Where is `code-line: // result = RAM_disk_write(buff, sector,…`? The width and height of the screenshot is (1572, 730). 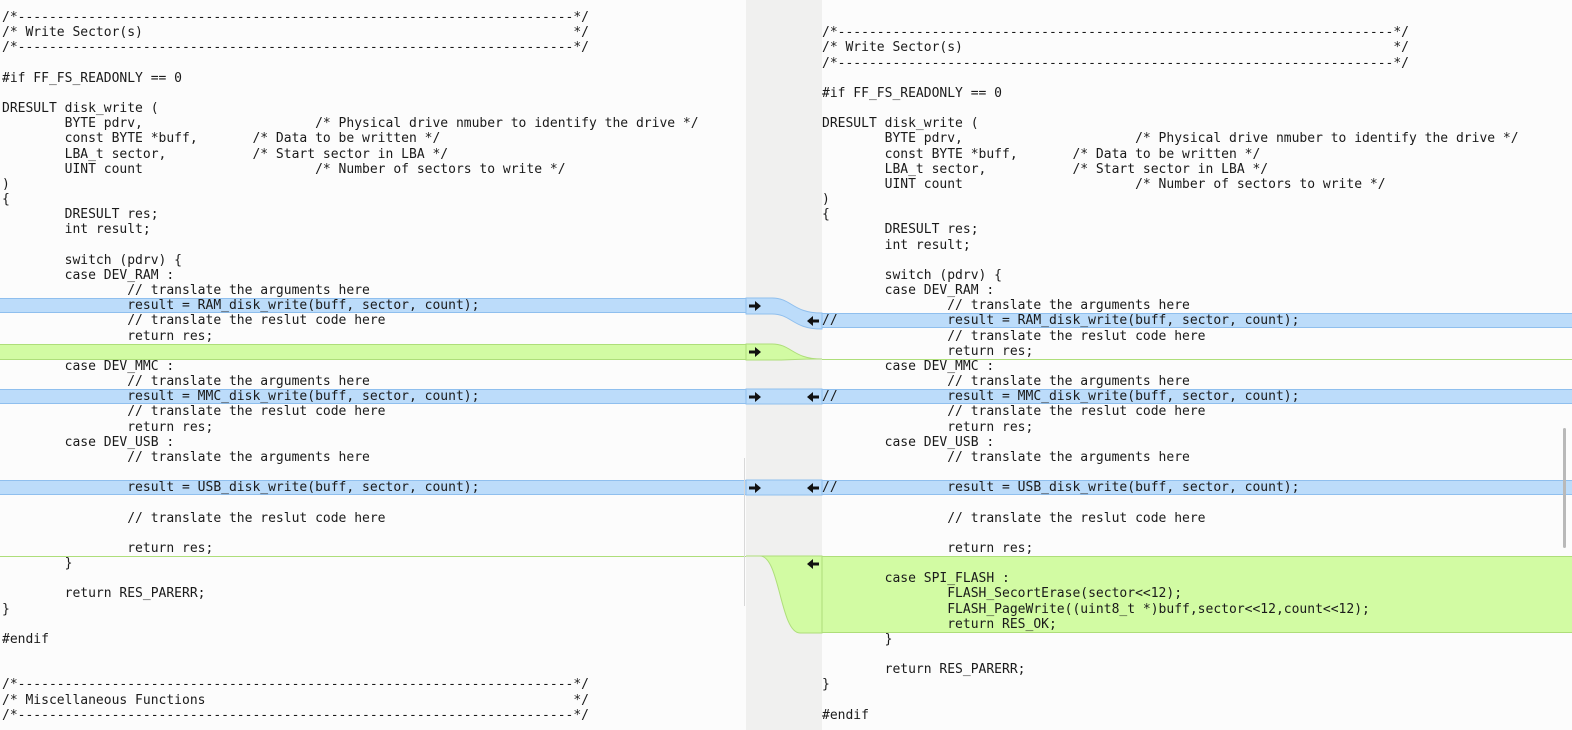 code-line: // result = RAM_disk_write(buff, sector,… is located at coordinates (1197, 320).